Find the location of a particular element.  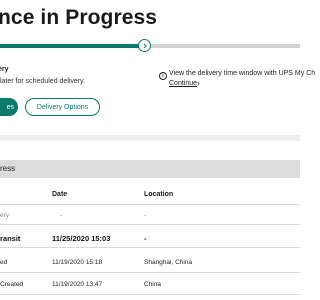

table-row-status: ery is located at coordinates (5, 215).